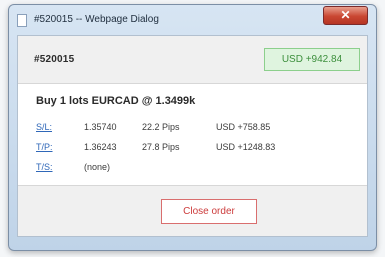  What do you see at coordinates (196, 169) in the screenshot?
I see `trailing-stop-row: T/S: (none)` at bounding box center [196, 169].